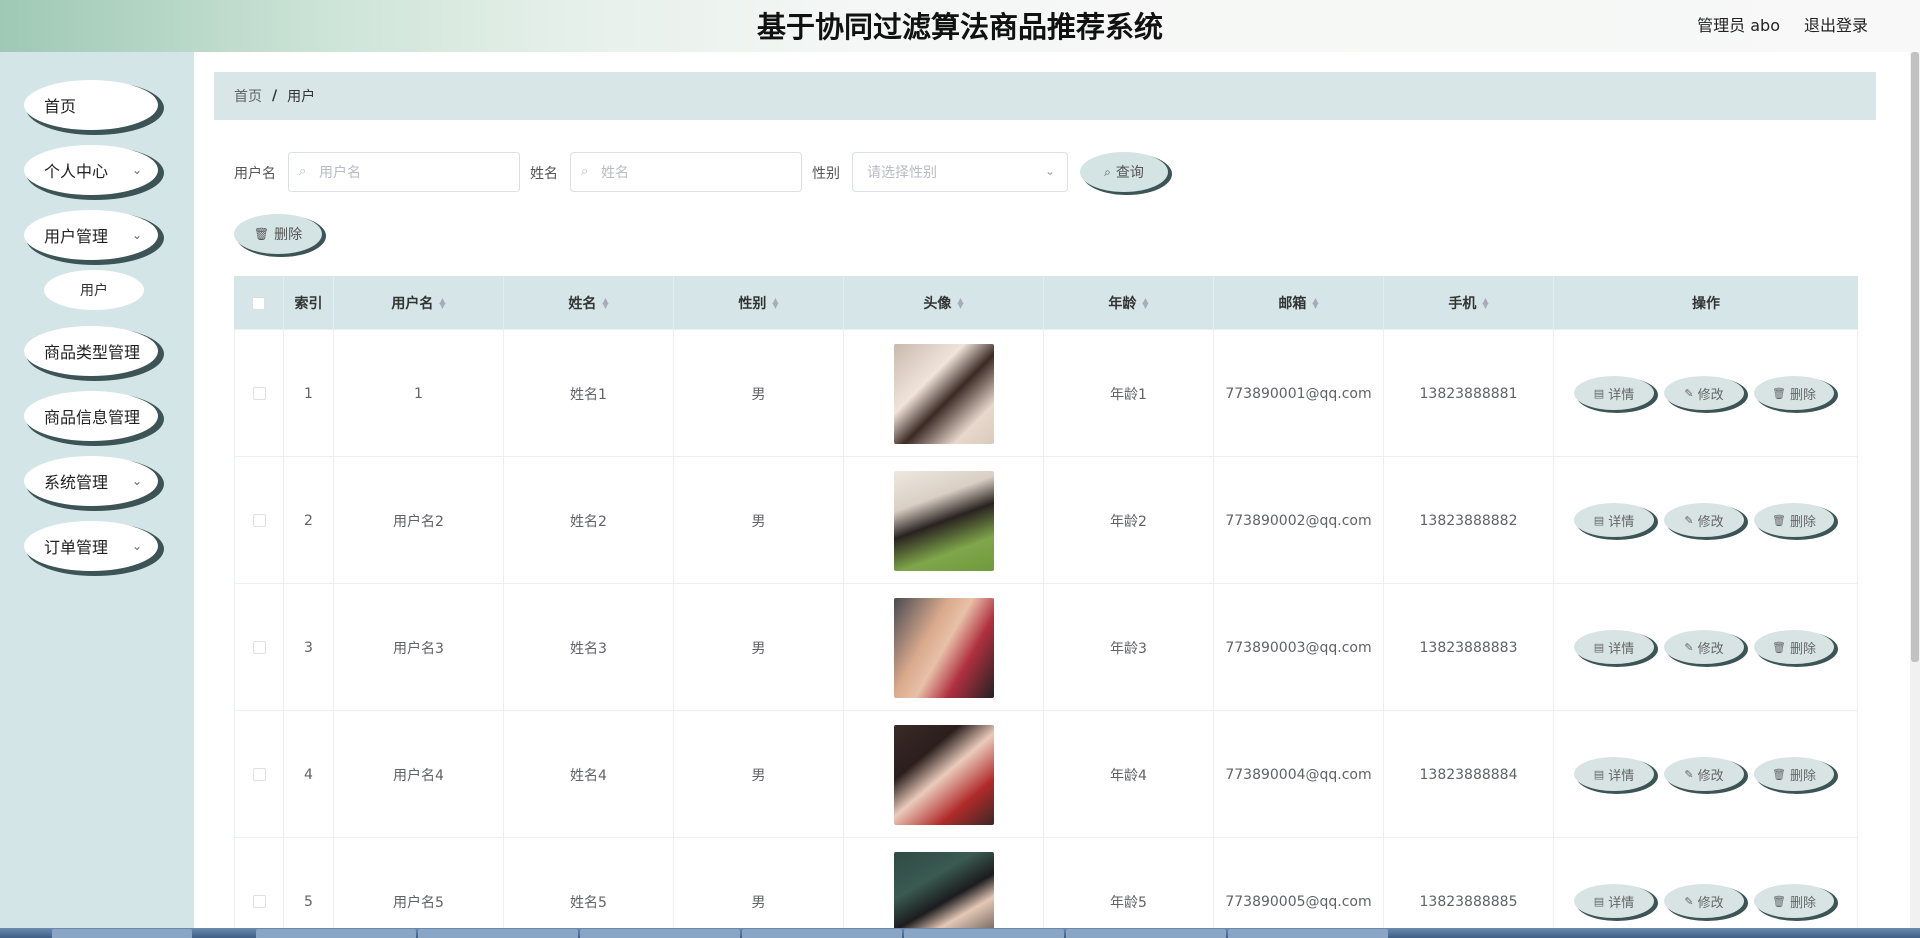  I want to click on column-header-email: 邮箱 ▲ ▼, so click(1299, 303).